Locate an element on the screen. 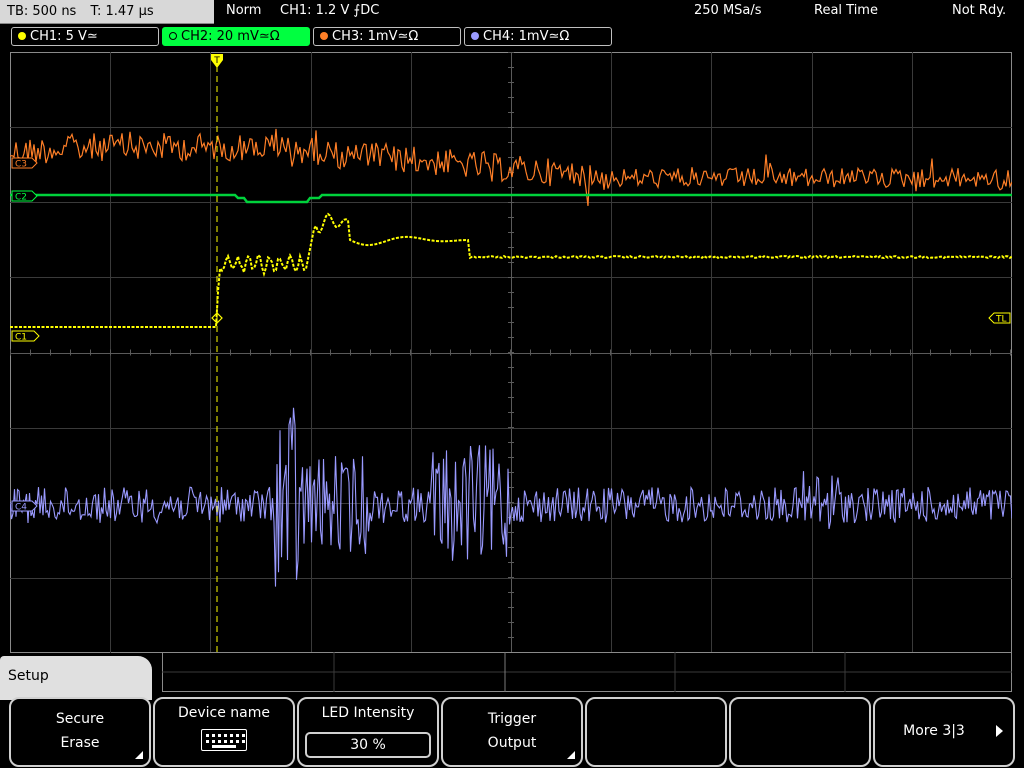  channel-2-dot-icon is located at coordinates (173, 35).